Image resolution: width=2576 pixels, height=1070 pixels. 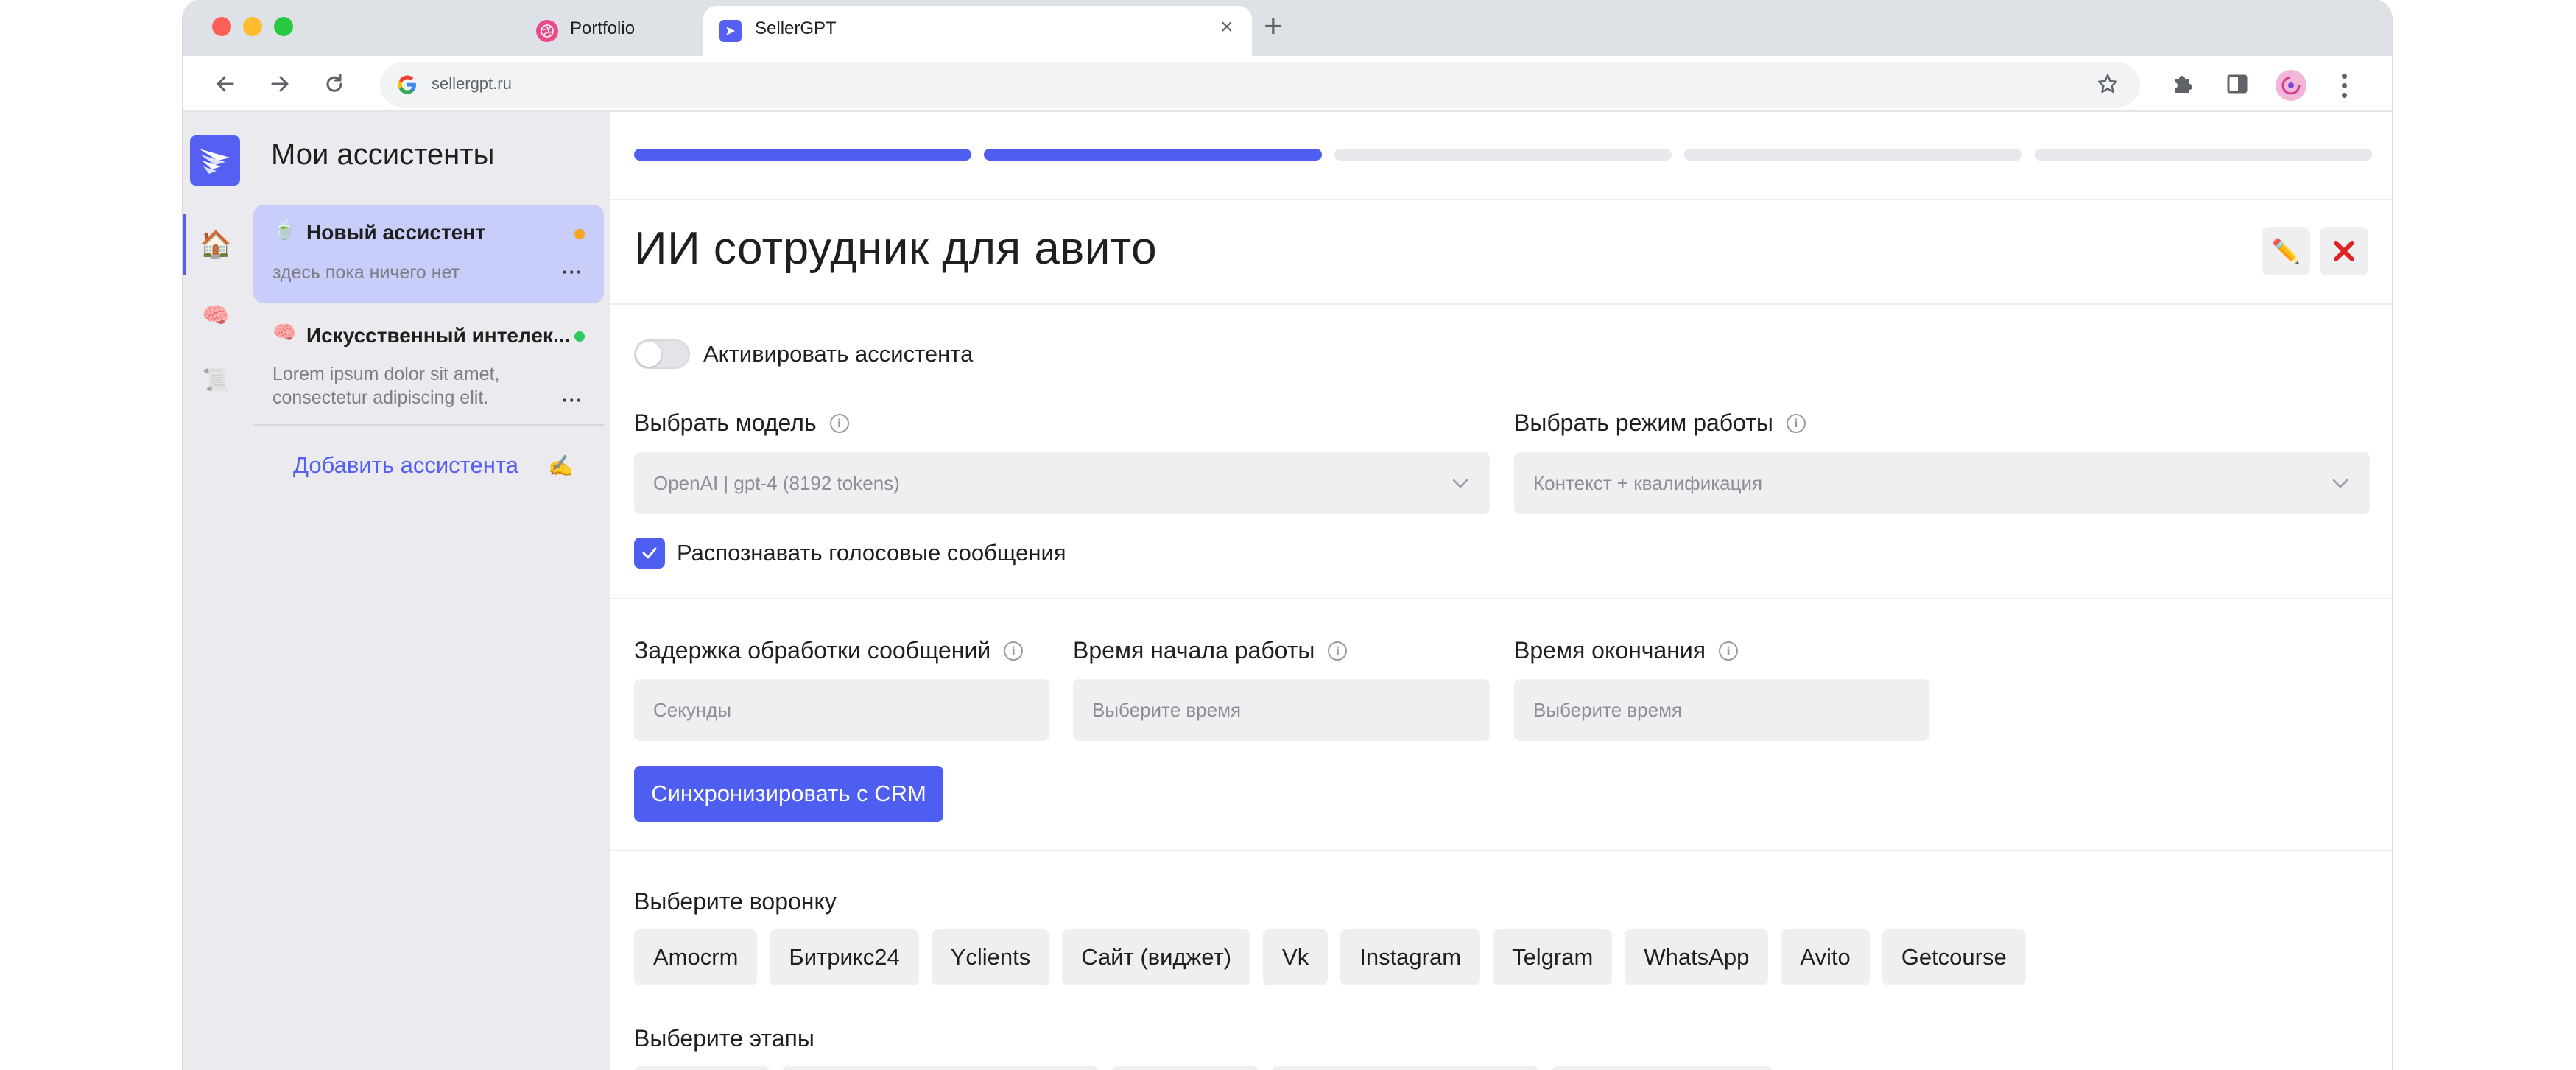 I want to click on funnel-chip-avito: Avito, so click(x=1825, y=957).